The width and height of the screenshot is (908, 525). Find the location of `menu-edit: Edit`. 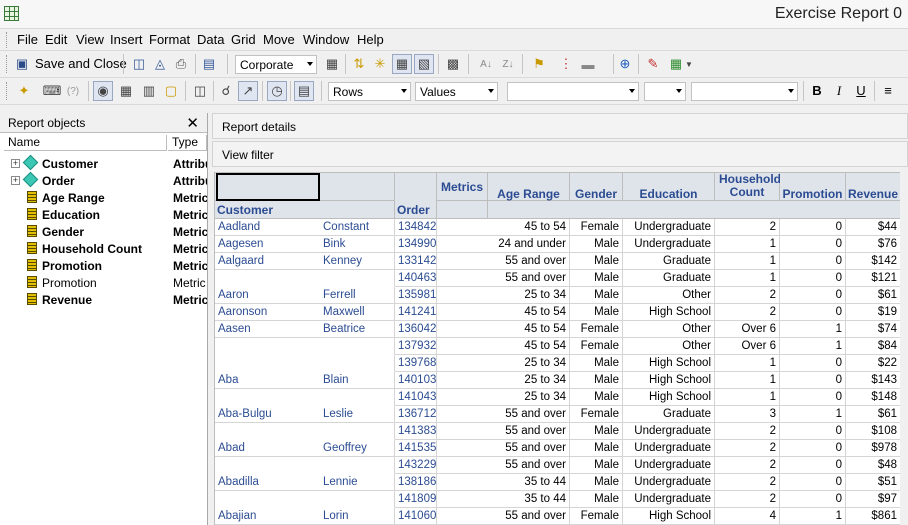

menu-edit: Edit is located at coordinates (56, 39).